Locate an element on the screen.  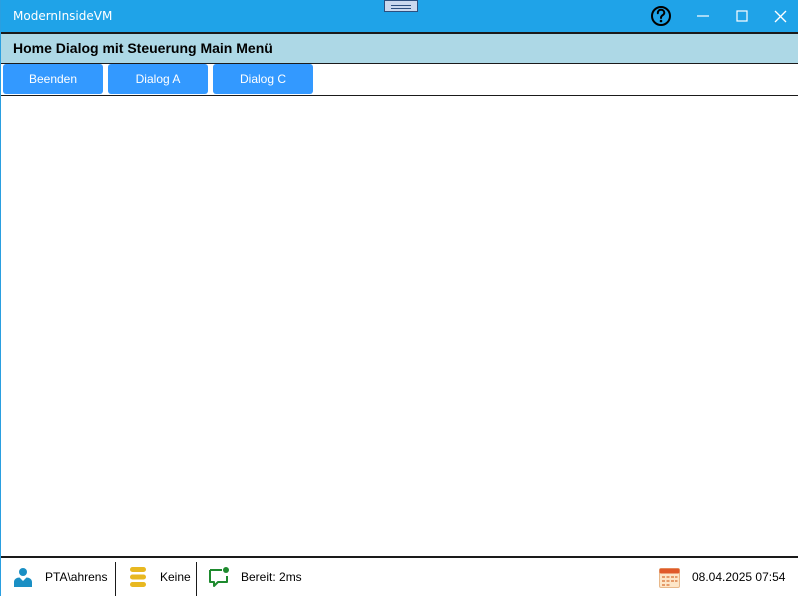
maximize-button is located at coordinates (742, 16).